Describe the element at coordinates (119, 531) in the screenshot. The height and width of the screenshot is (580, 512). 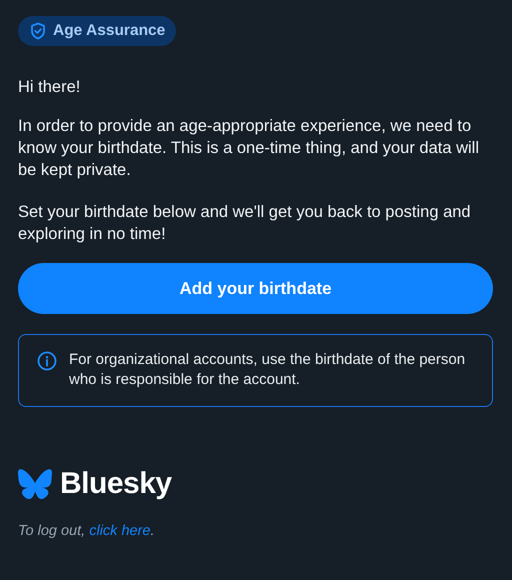
I see `click-here-link: click here` at that location.